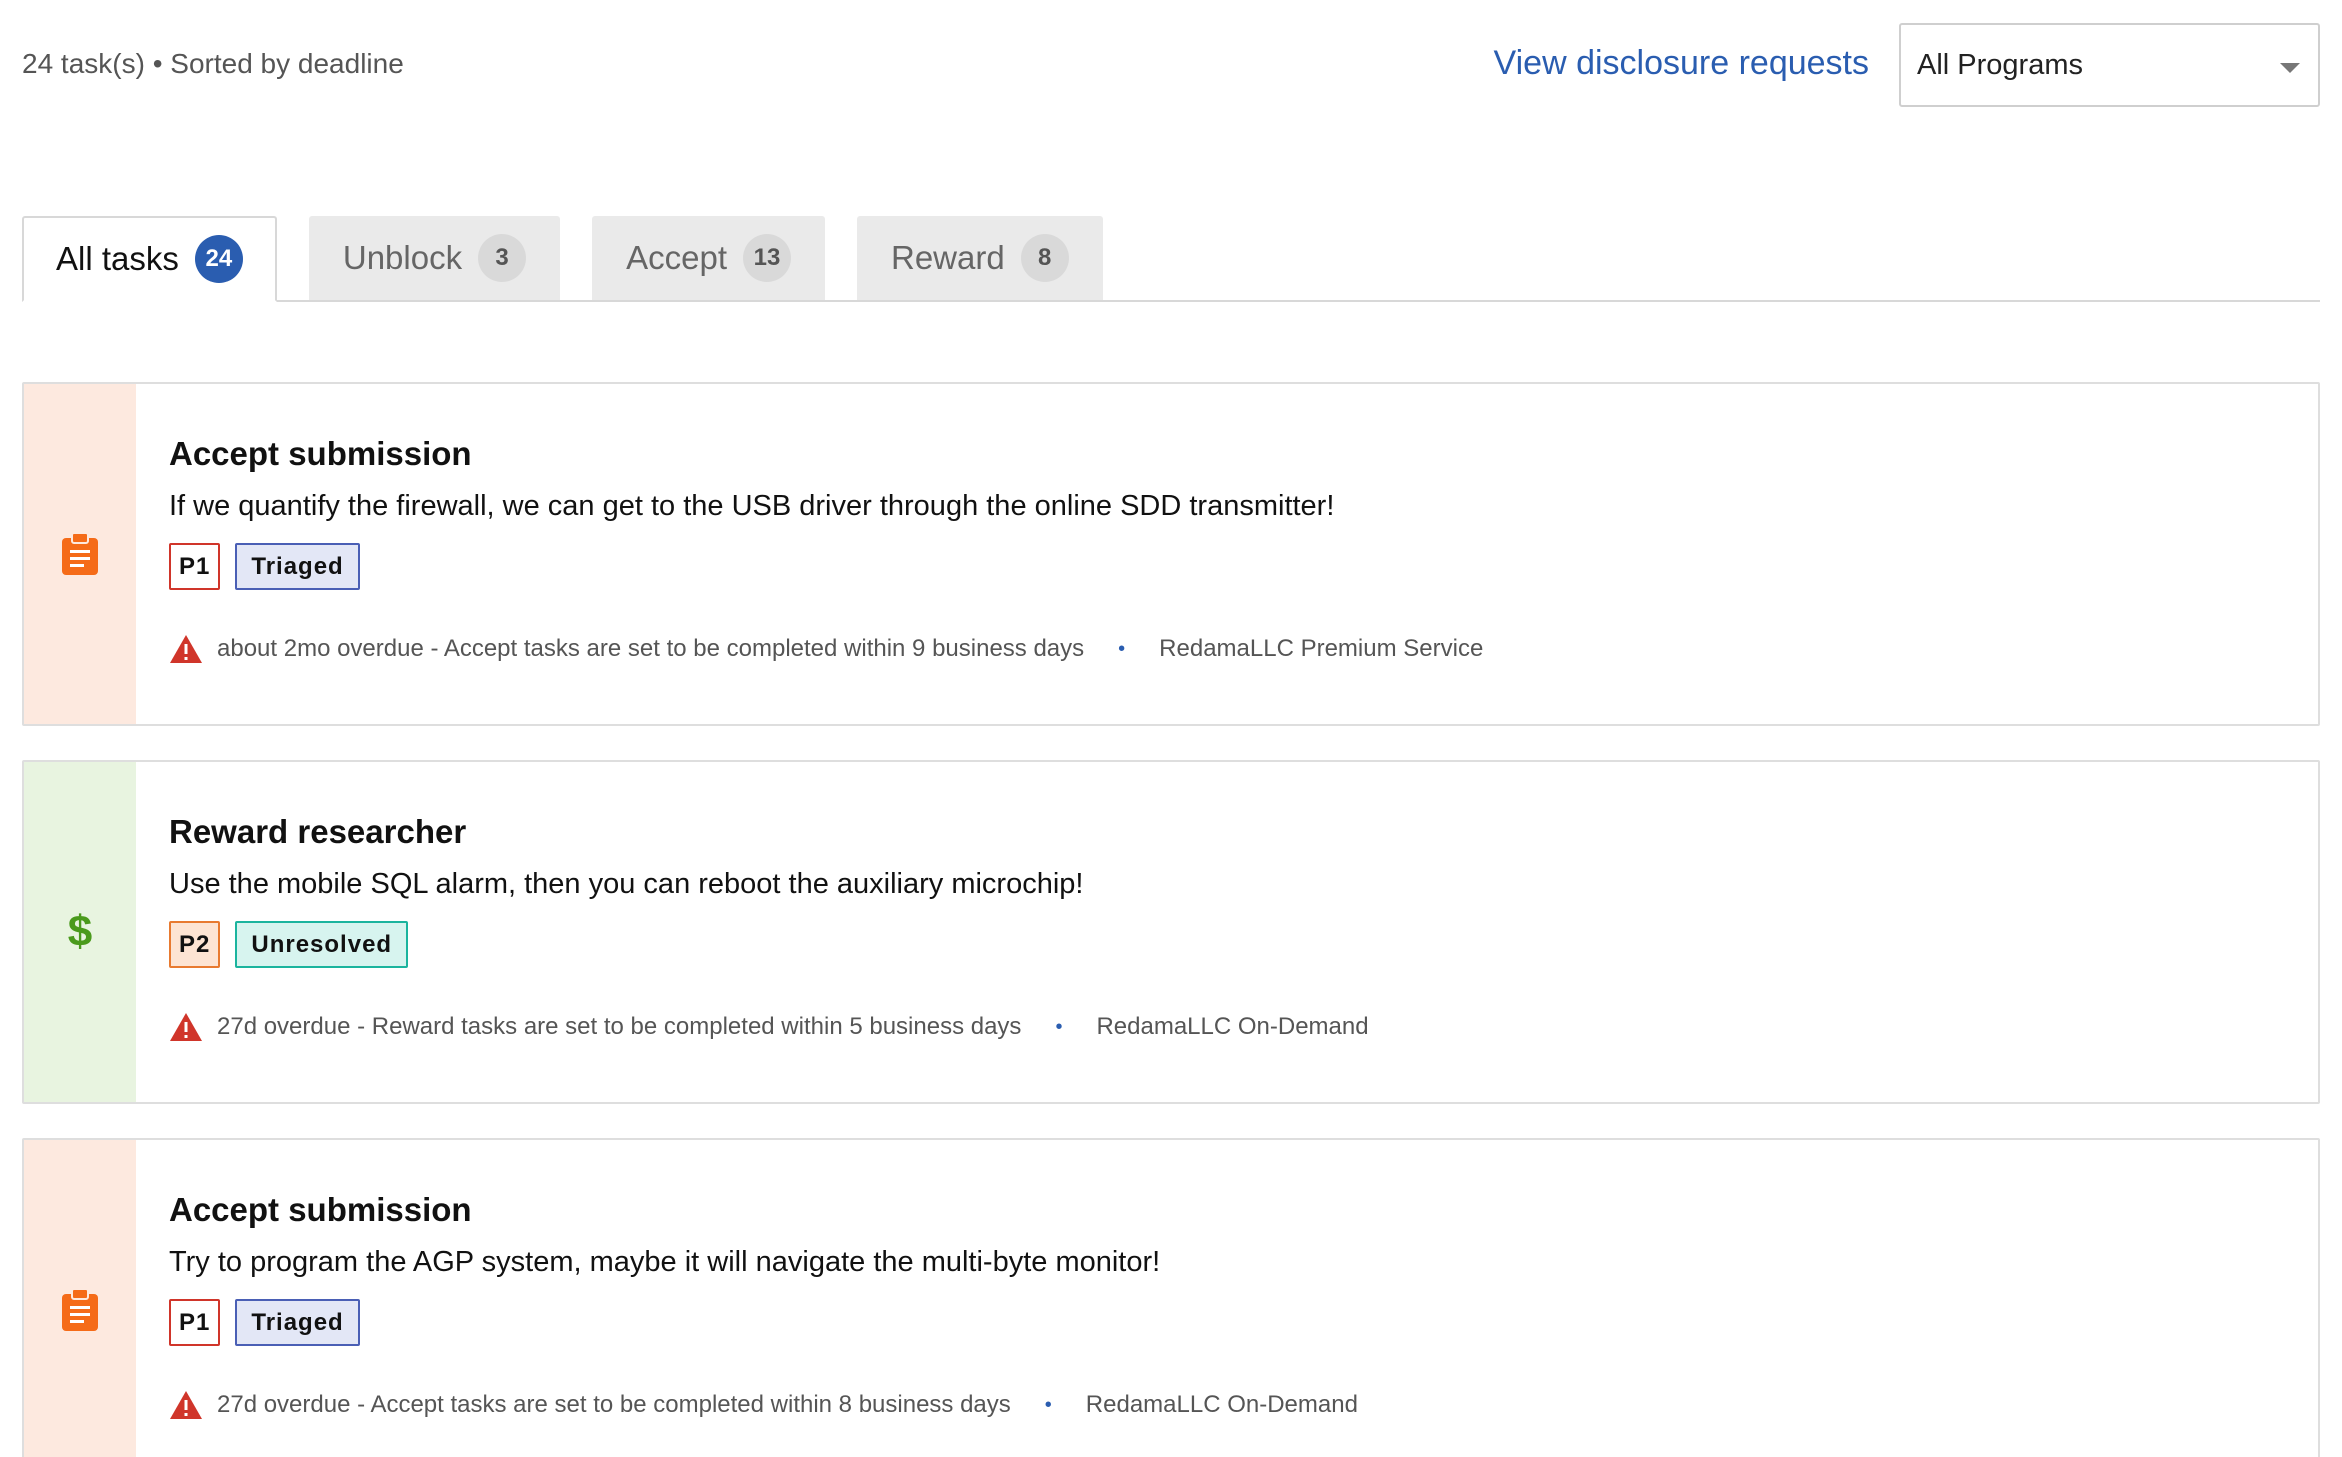  I want to click on program-select: All Programs, so click(2109, 65).